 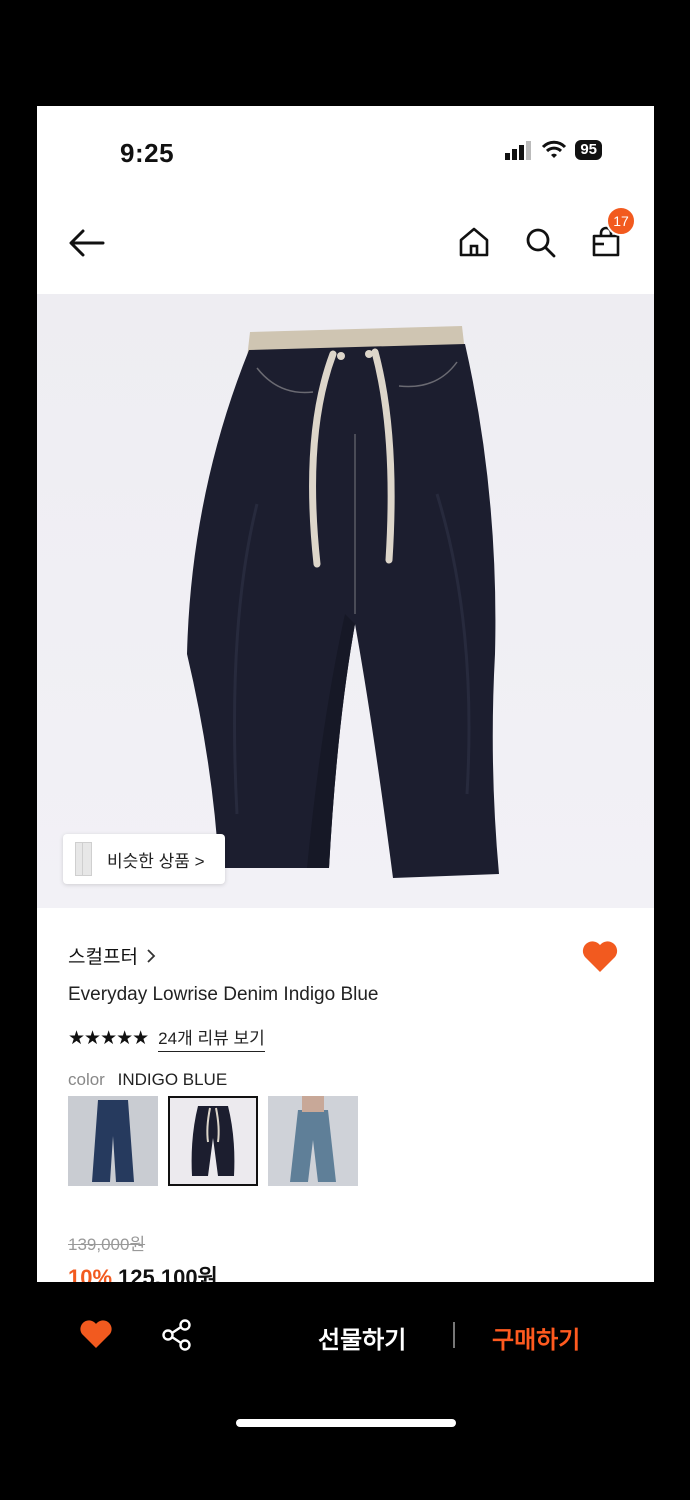 What do you see at coordinates (518, 150) in the screenshot?
I see `signal-icon` at bounding box center [518, 150].